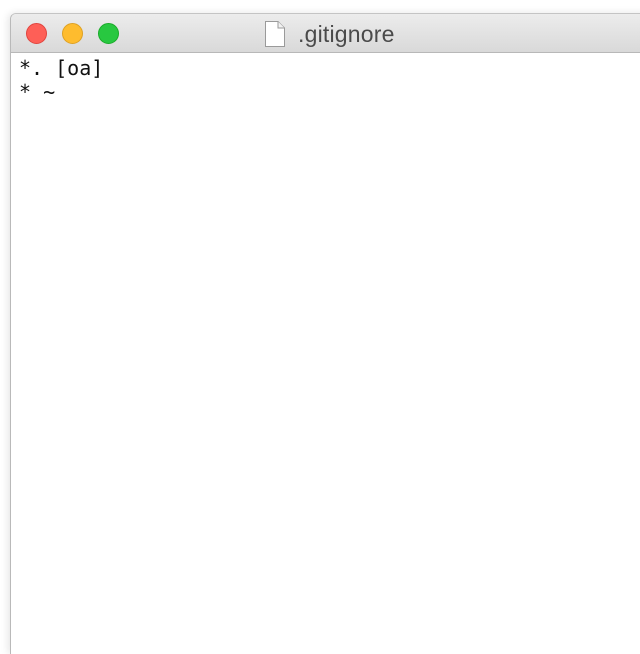 The height and width of the screenshot is (654, 640). What do you see at coordinates (346, 33) in the screenshot?
I see `window-title-text: .gitignore` at bounding box center [346, 33].